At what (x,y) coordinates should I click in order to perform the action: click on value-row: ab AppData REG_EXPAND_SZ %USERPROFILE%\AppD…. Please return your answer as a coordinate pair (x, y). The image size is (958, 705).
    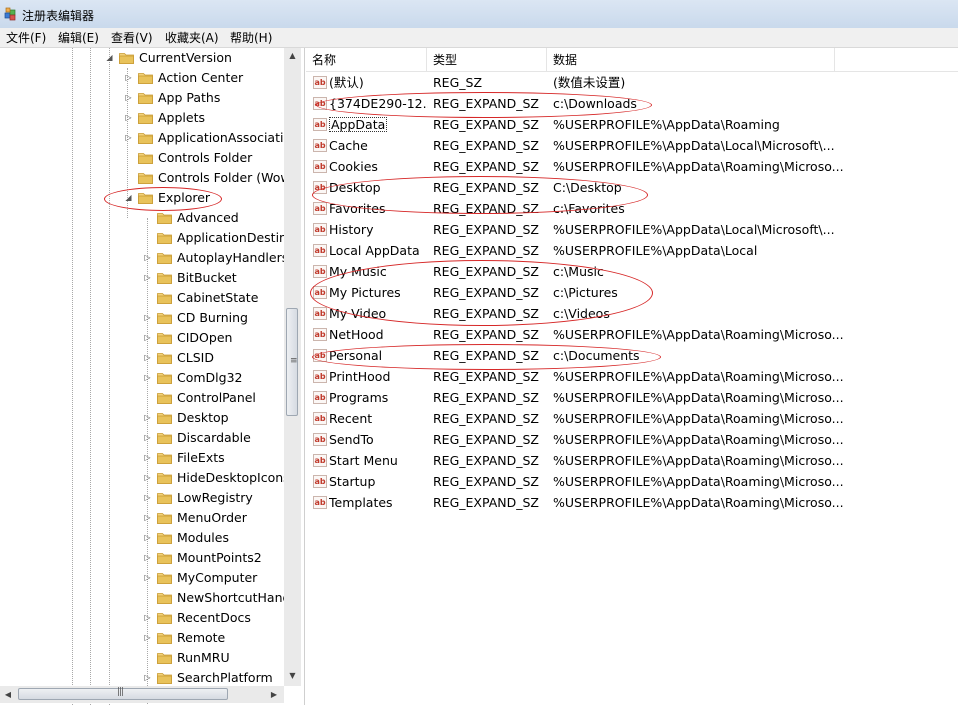
    Looking at the image, I should click on (632, 124).